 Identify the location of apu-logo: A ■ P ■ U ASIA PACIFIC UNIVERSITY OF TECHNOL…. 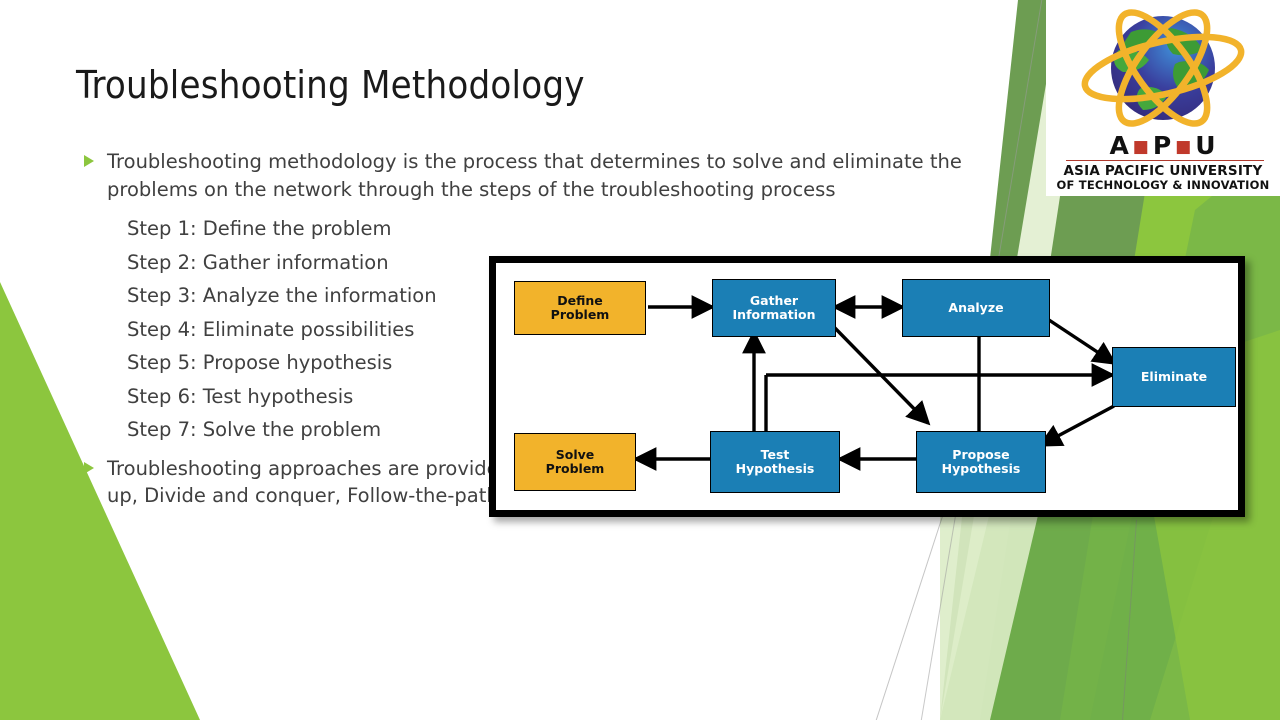
(1163, 98).